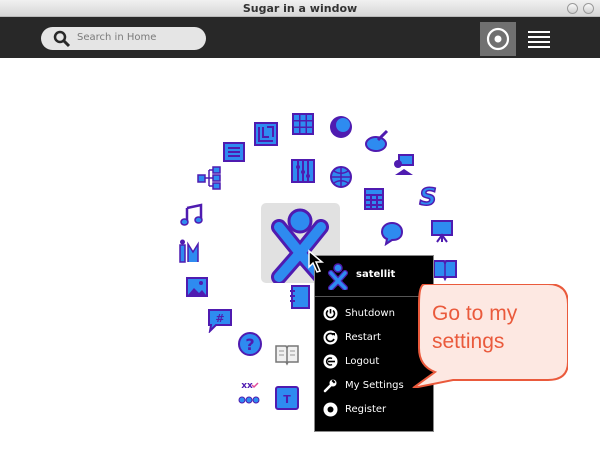  I want to click on journal-list-icon, so click(234, 152).